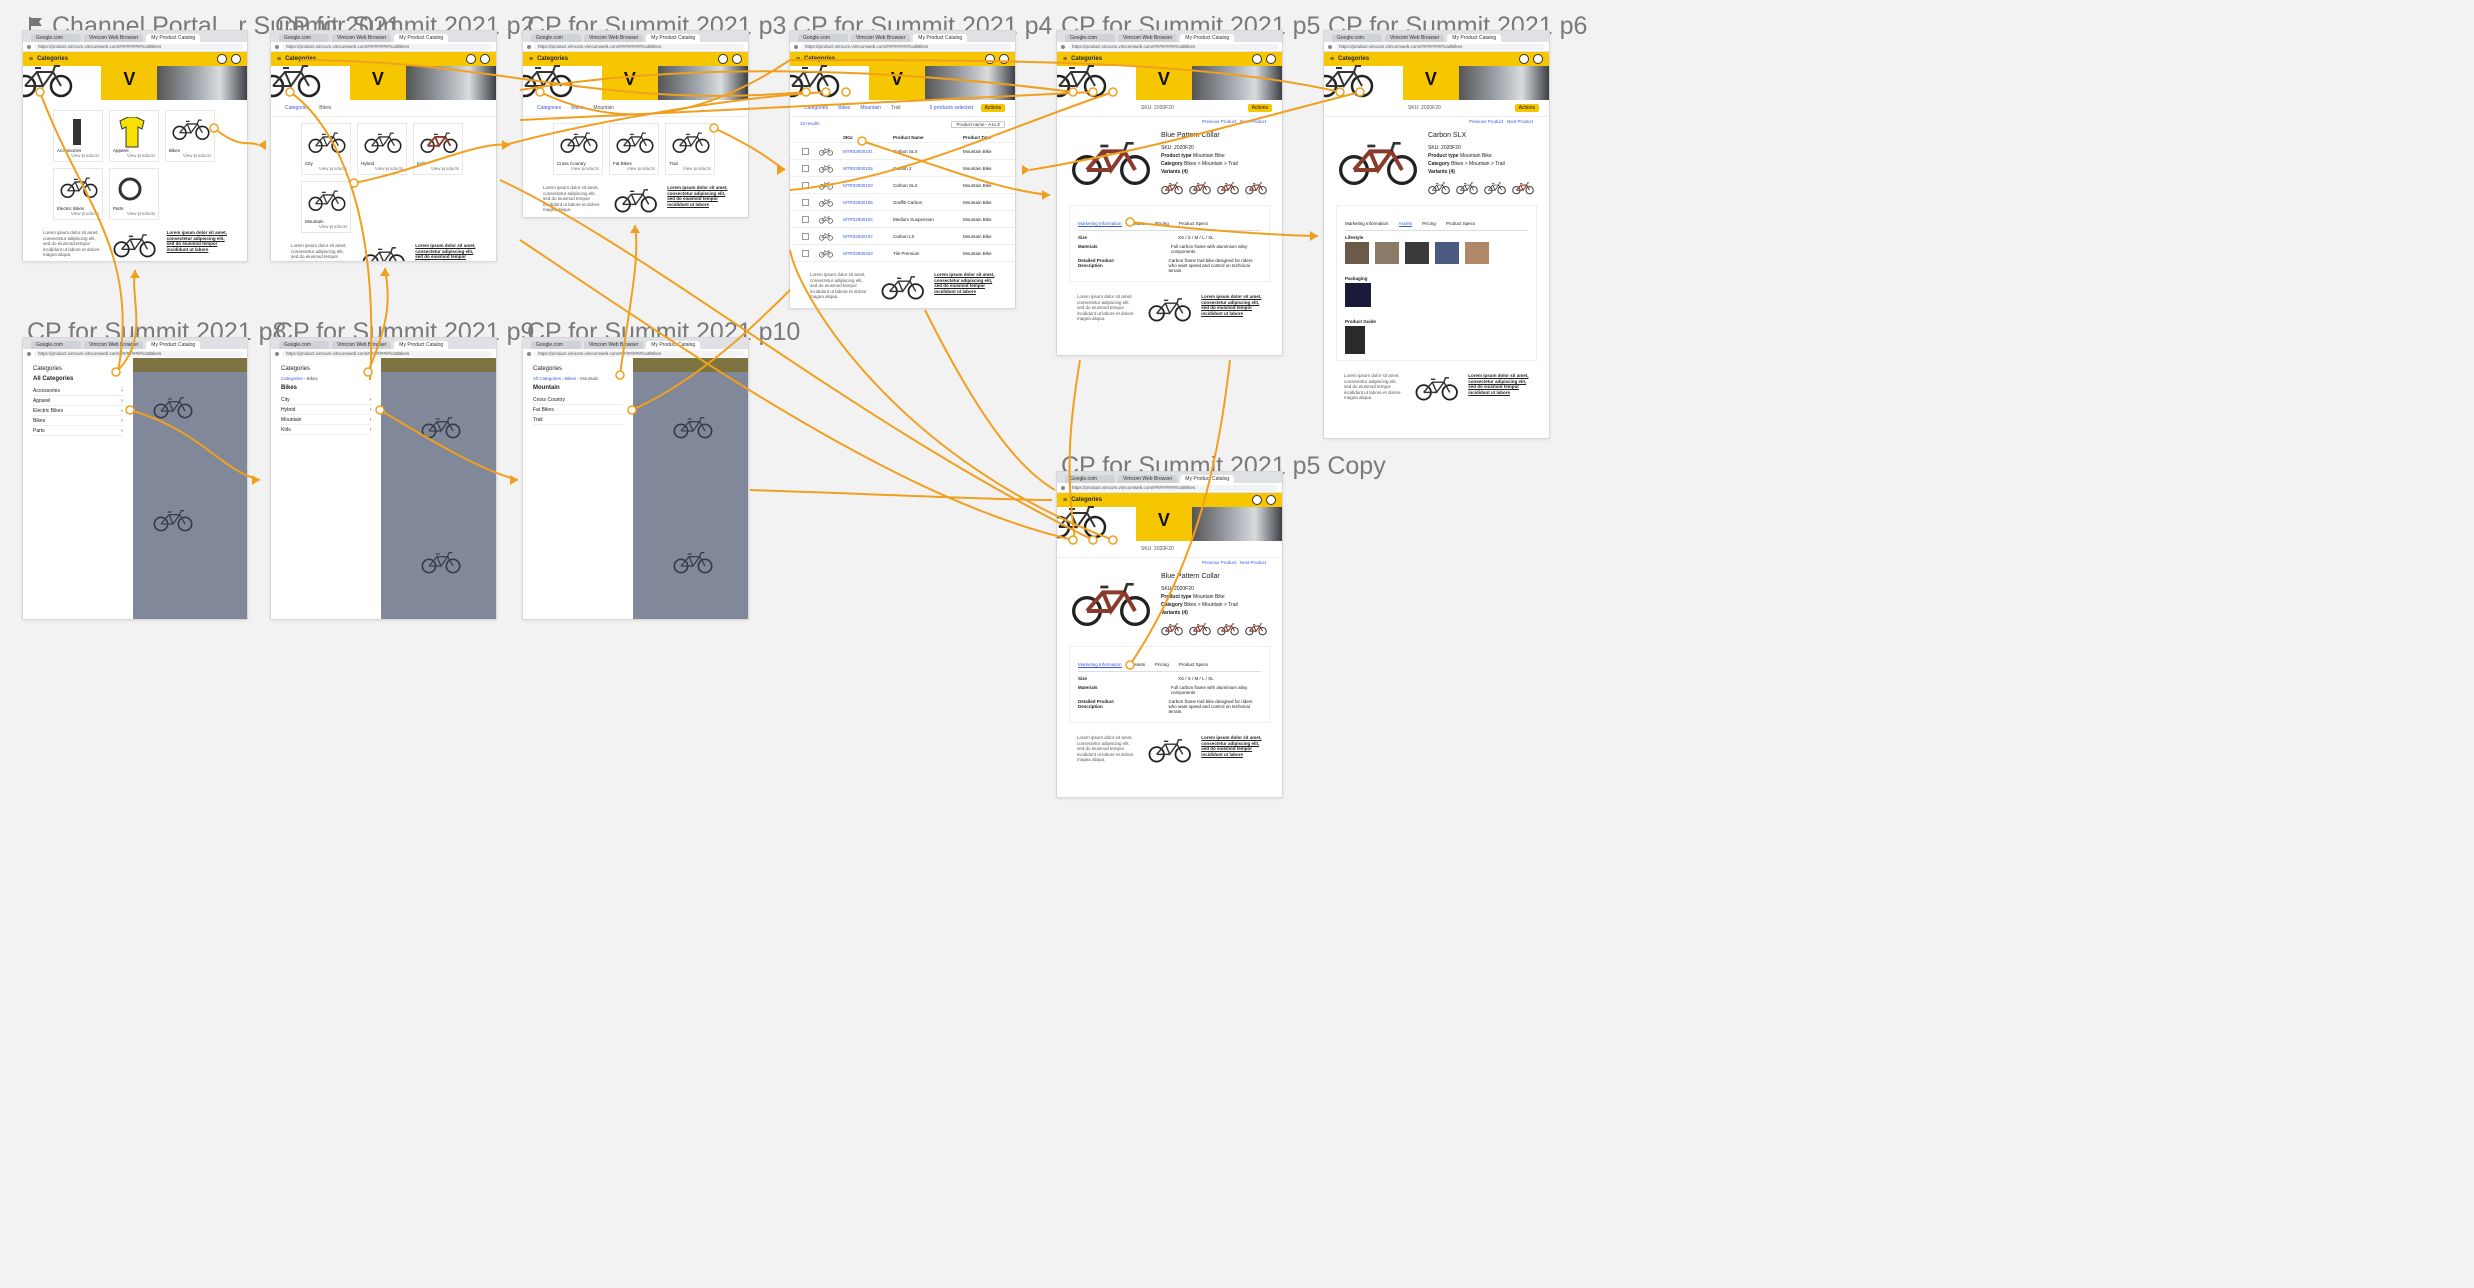  I want to click on drawer-item: Electric Bikes ›, so click(78, 411).